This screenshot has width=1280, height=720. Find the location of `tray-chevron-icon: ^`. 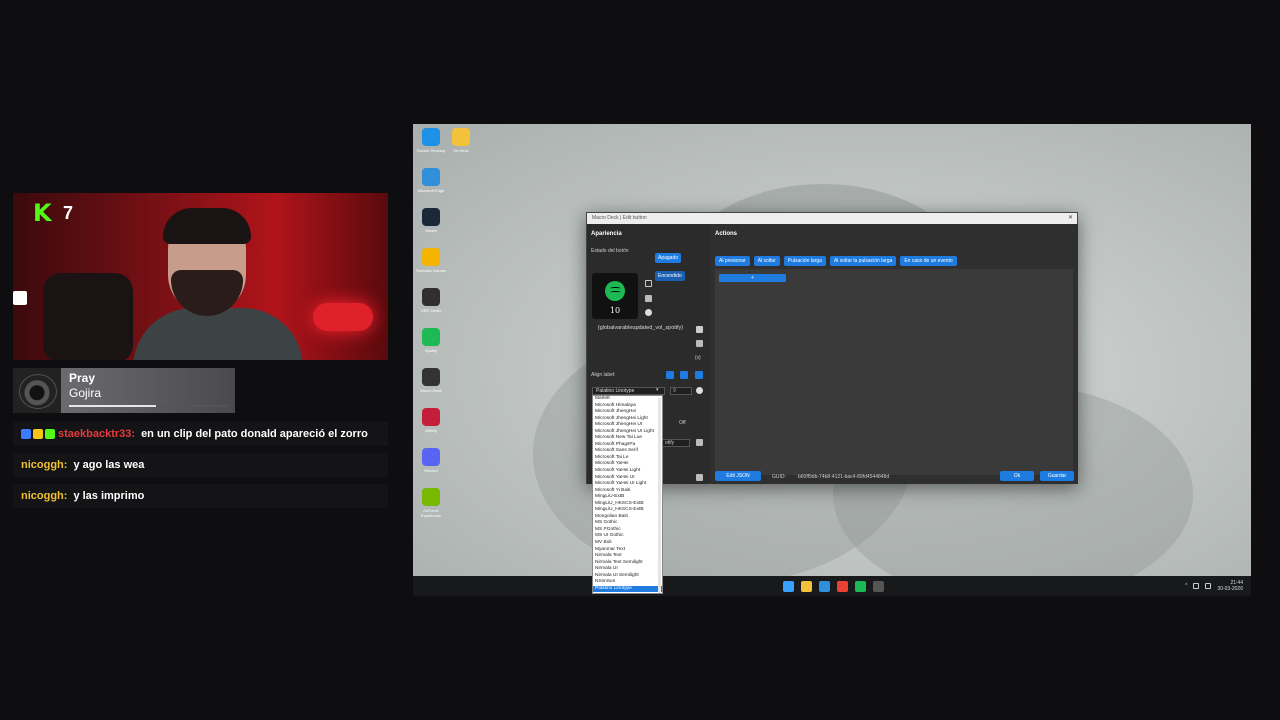

tray-chevron-icon: ^ is located at coordinates (1186, 586).